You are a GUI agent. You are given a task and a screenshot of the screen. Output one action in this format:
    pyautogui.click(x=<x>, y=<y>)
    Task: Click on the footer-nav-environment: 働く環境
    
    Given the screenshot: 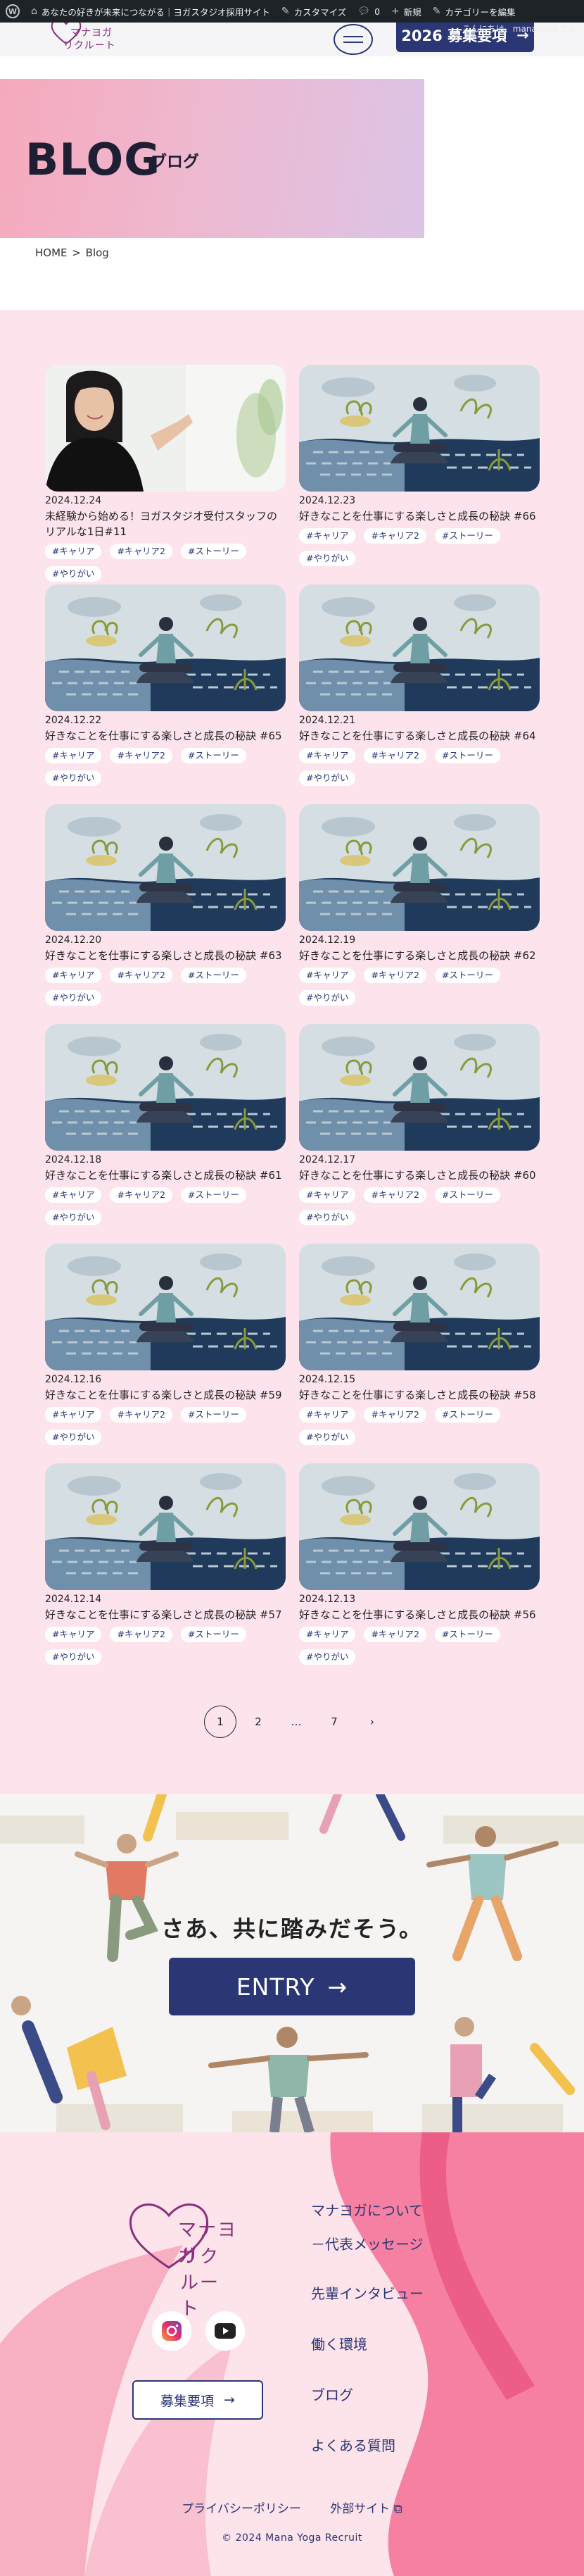 What is the action you would take?
    pyautogui.click(x=367, y=2344)
    